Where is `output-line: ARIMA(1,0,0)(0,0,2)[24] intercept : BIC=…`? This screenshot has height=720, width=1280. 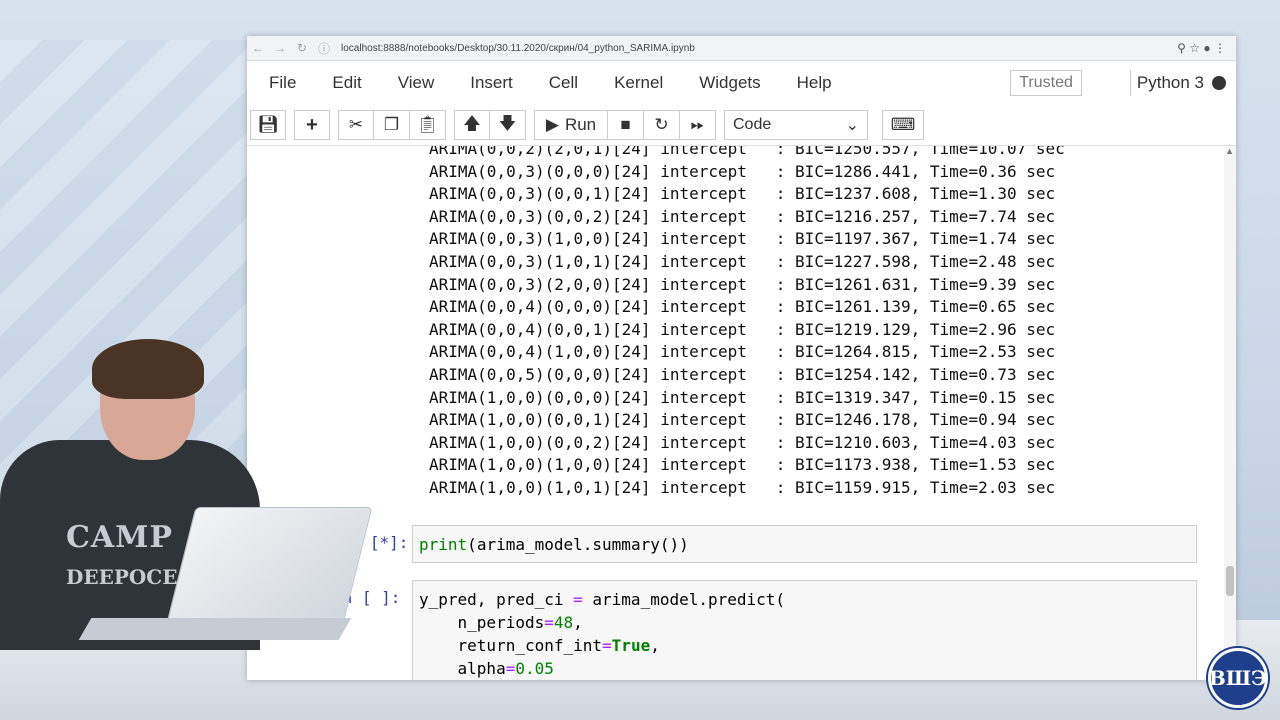
output-line: ARIMA(1,0,0)(0,0,2)[24] intercept : BIC=… is located at coordinates (742, 442).